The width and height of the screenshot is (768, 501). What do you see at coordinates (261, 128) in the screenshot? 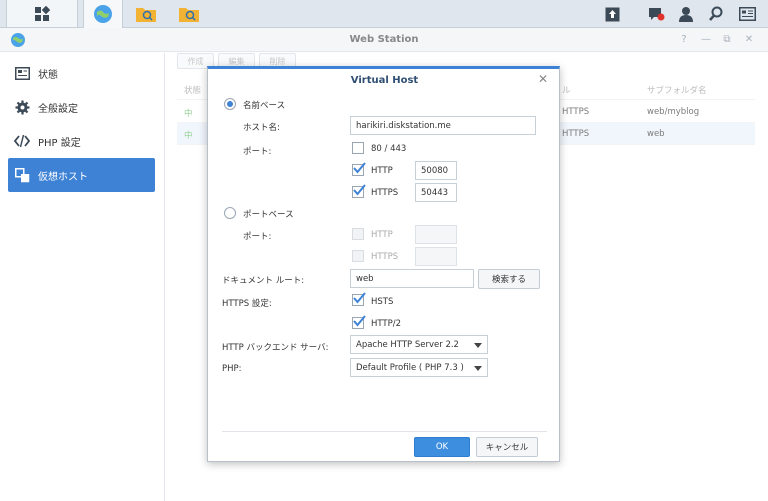
I see `hostname-label: ホスト名:` at bounding box center [261, 128].